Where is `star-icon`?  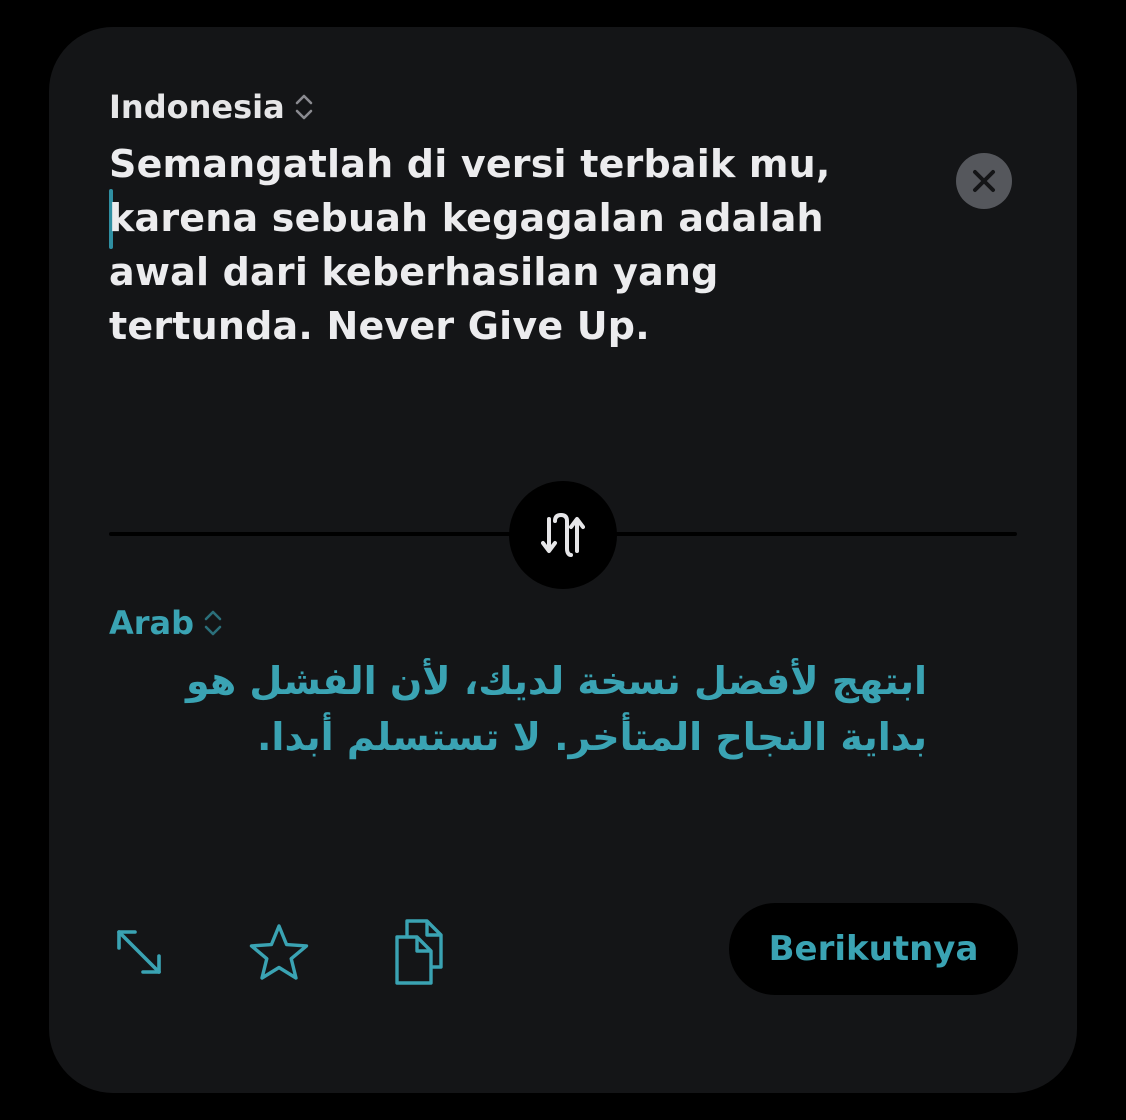
star-icon is located at coordinates (279, 952).